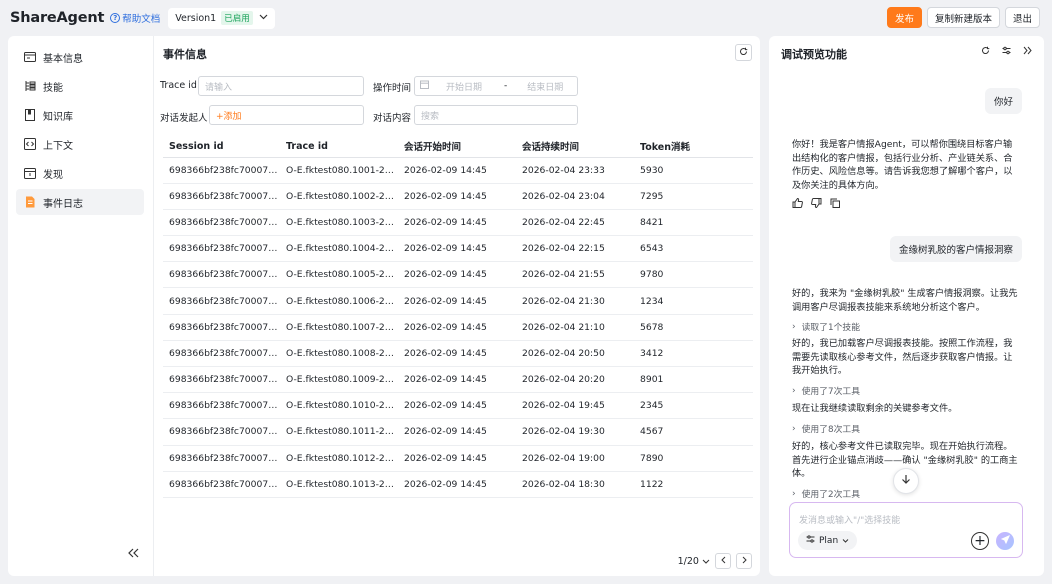 This screenshot has height=584, width=1052. What do you see at coordinates (849, 519) in the screenshot?
I see `message-input: 发消息或输入"/"选择技能` at bounding box center [849, 519].